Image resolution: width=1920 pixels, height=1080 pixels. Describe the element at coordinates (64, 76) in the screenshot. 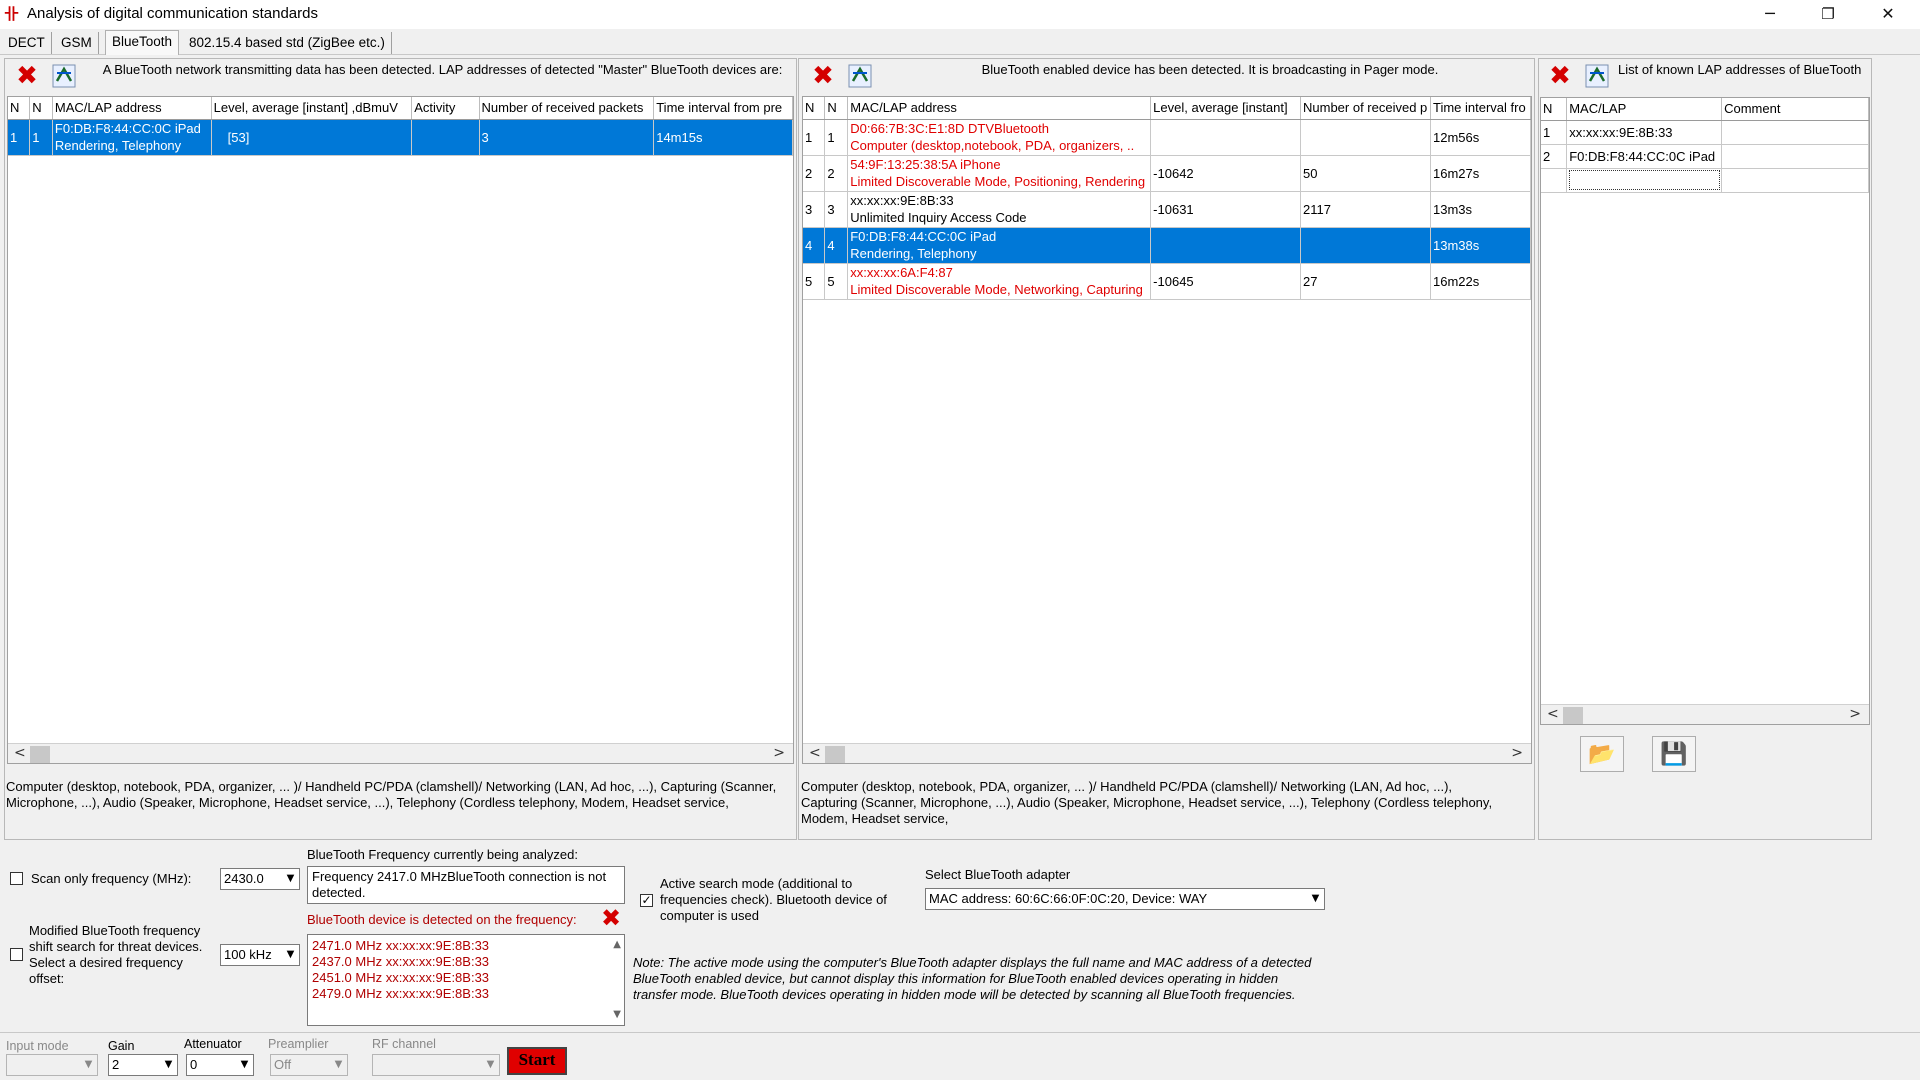

I see `scan-master-button` at that location.